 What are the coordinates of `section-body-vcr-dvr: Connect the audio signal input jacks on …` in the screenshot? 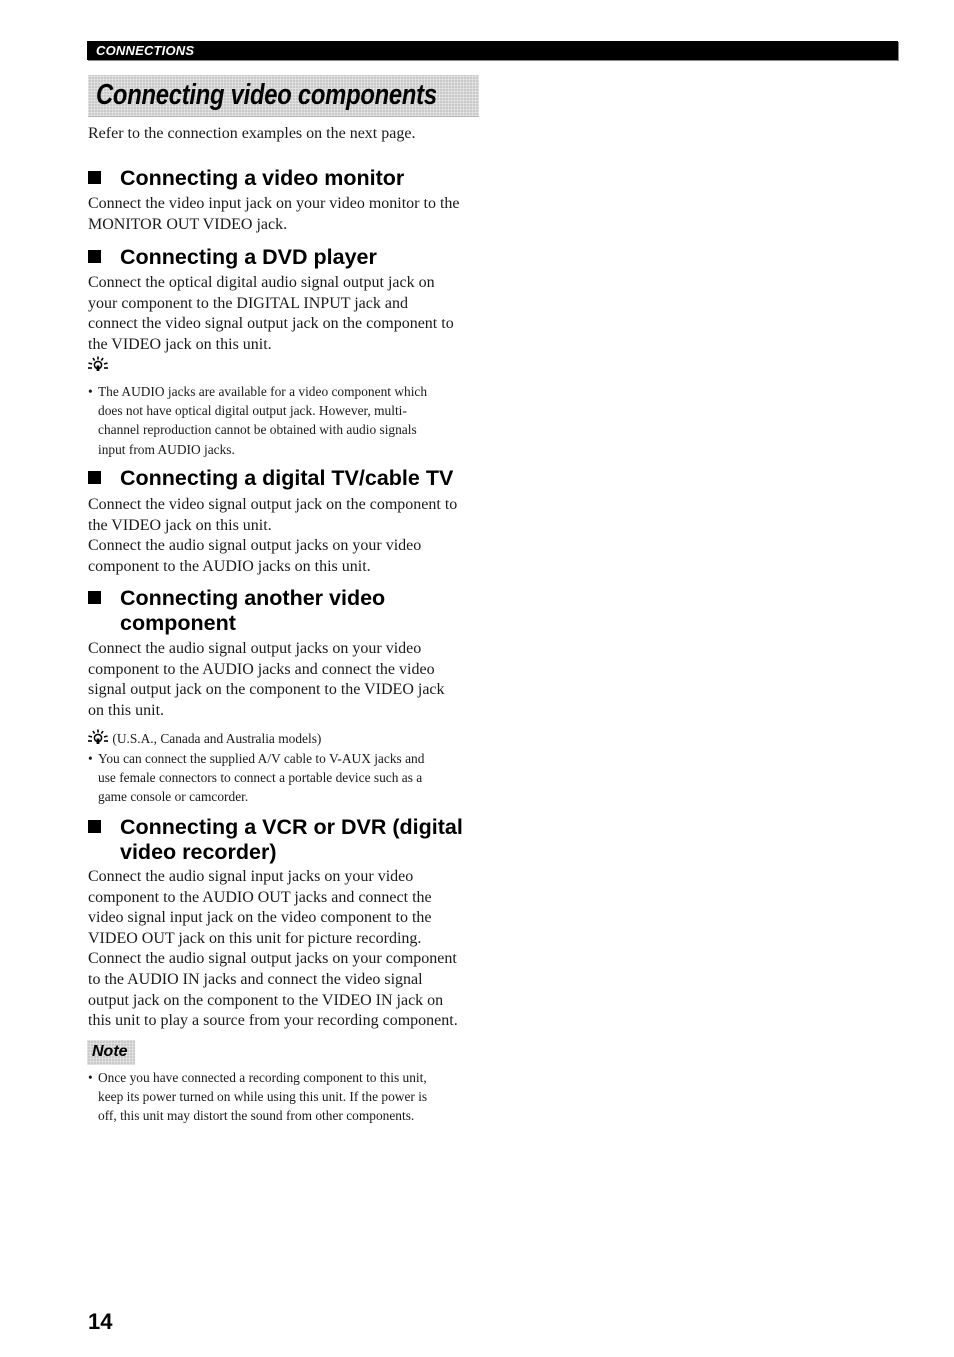 It's located at (293, 949).